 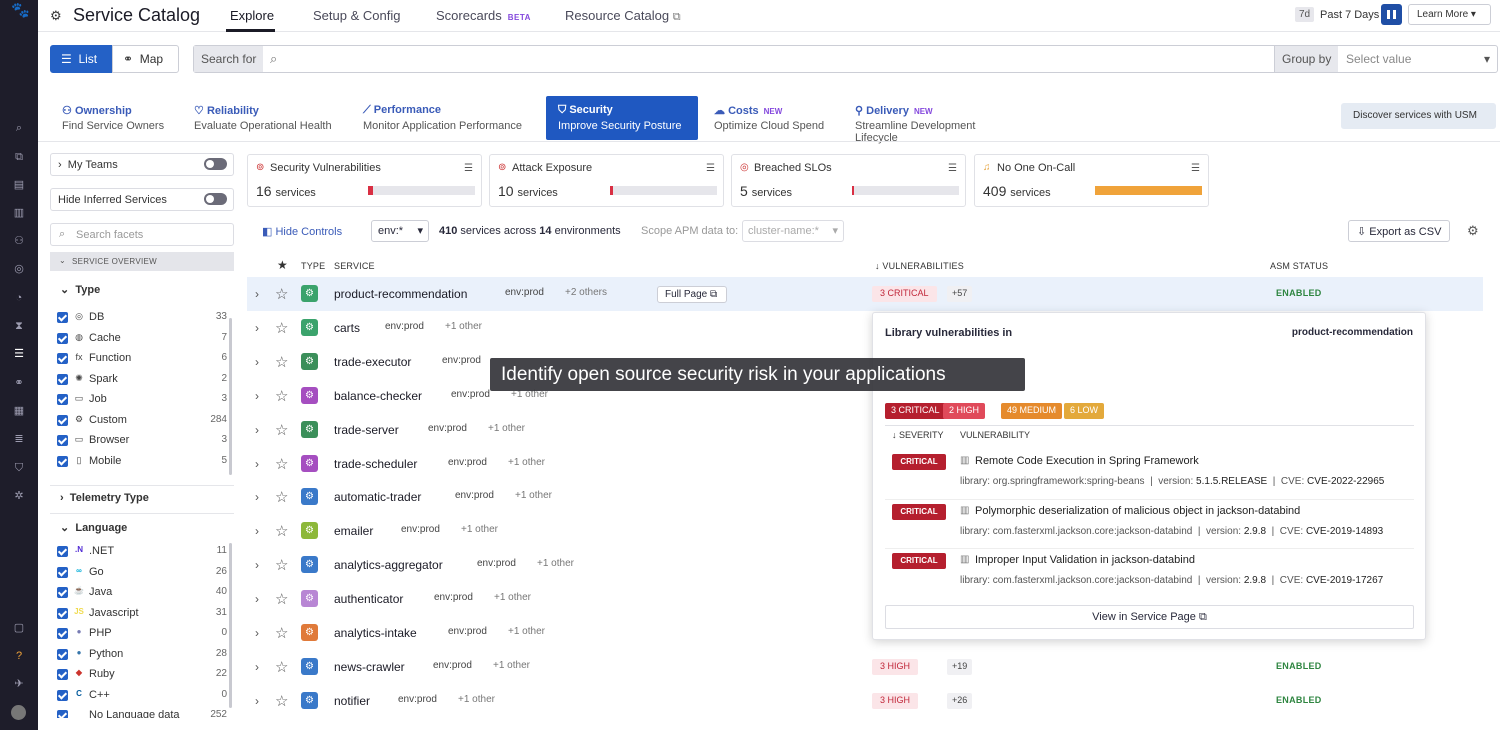 What do you see at coordinates (115, 118) in the screenshot?
I see `category-ownership: ⚇ Ownership Find Service Owners` at bounding box center [115, 118].